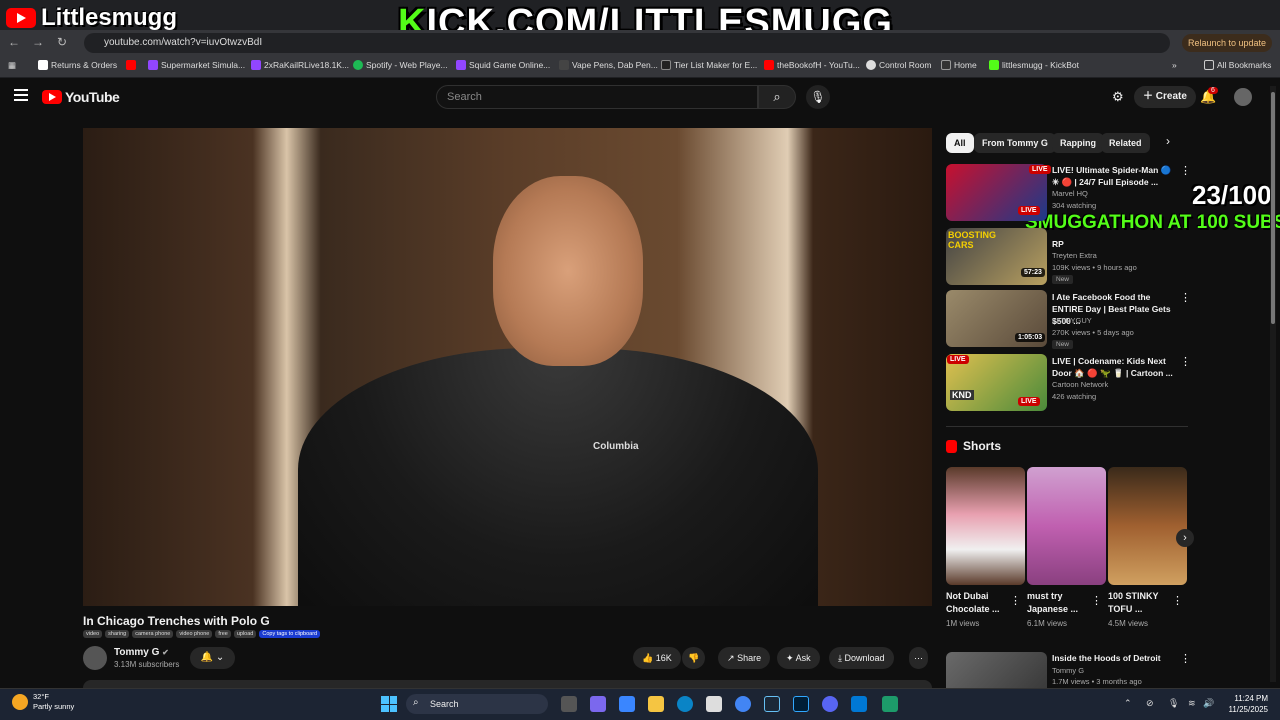  Describe the element at coordinates (1174, 65) in the screenshot. I see `bookmarks-overflow-icon: »` at that location.